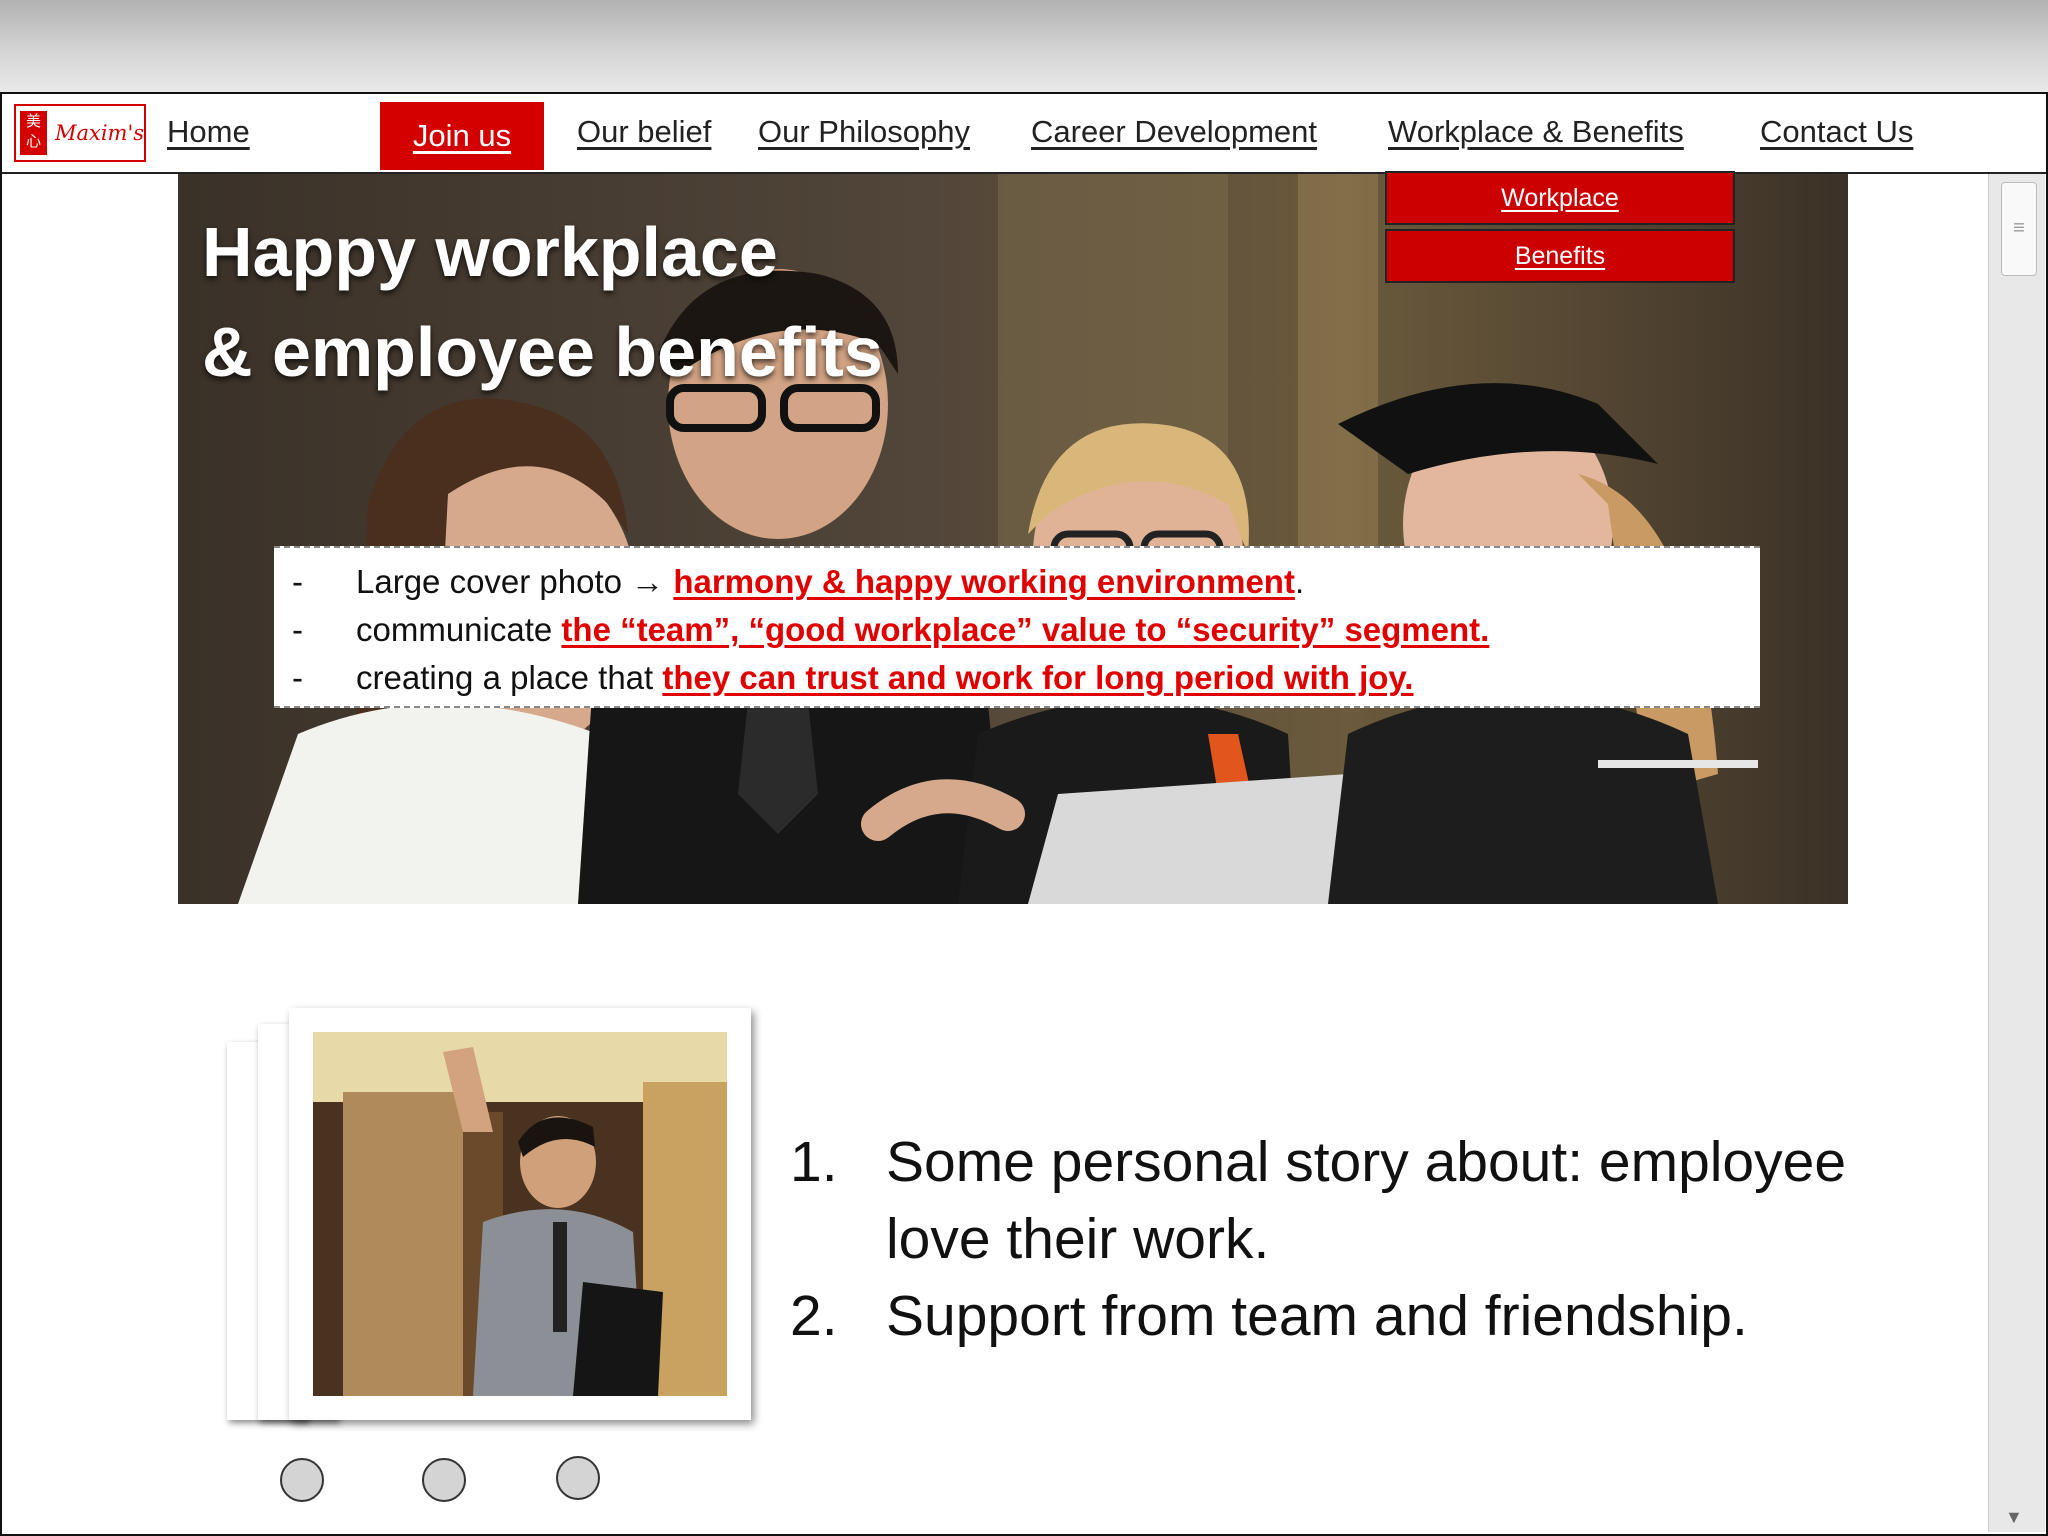 The width and height of the screenshot is (2048, 1536). Describe the element at coordinates (864, 132) in the screenshot. I see `nav-our-philosophy: Our Philosophy` at that location.